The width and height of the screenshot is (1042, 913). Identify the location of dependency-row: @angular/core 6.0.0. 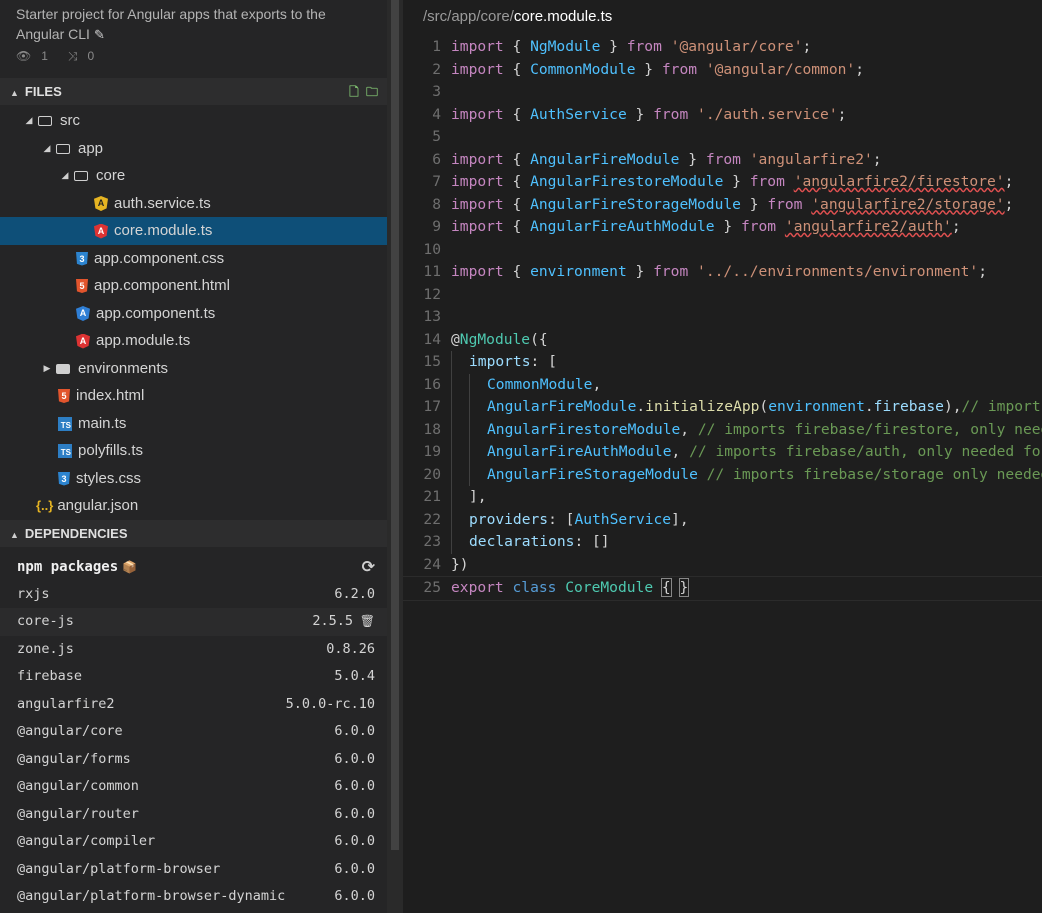
(193, 732).